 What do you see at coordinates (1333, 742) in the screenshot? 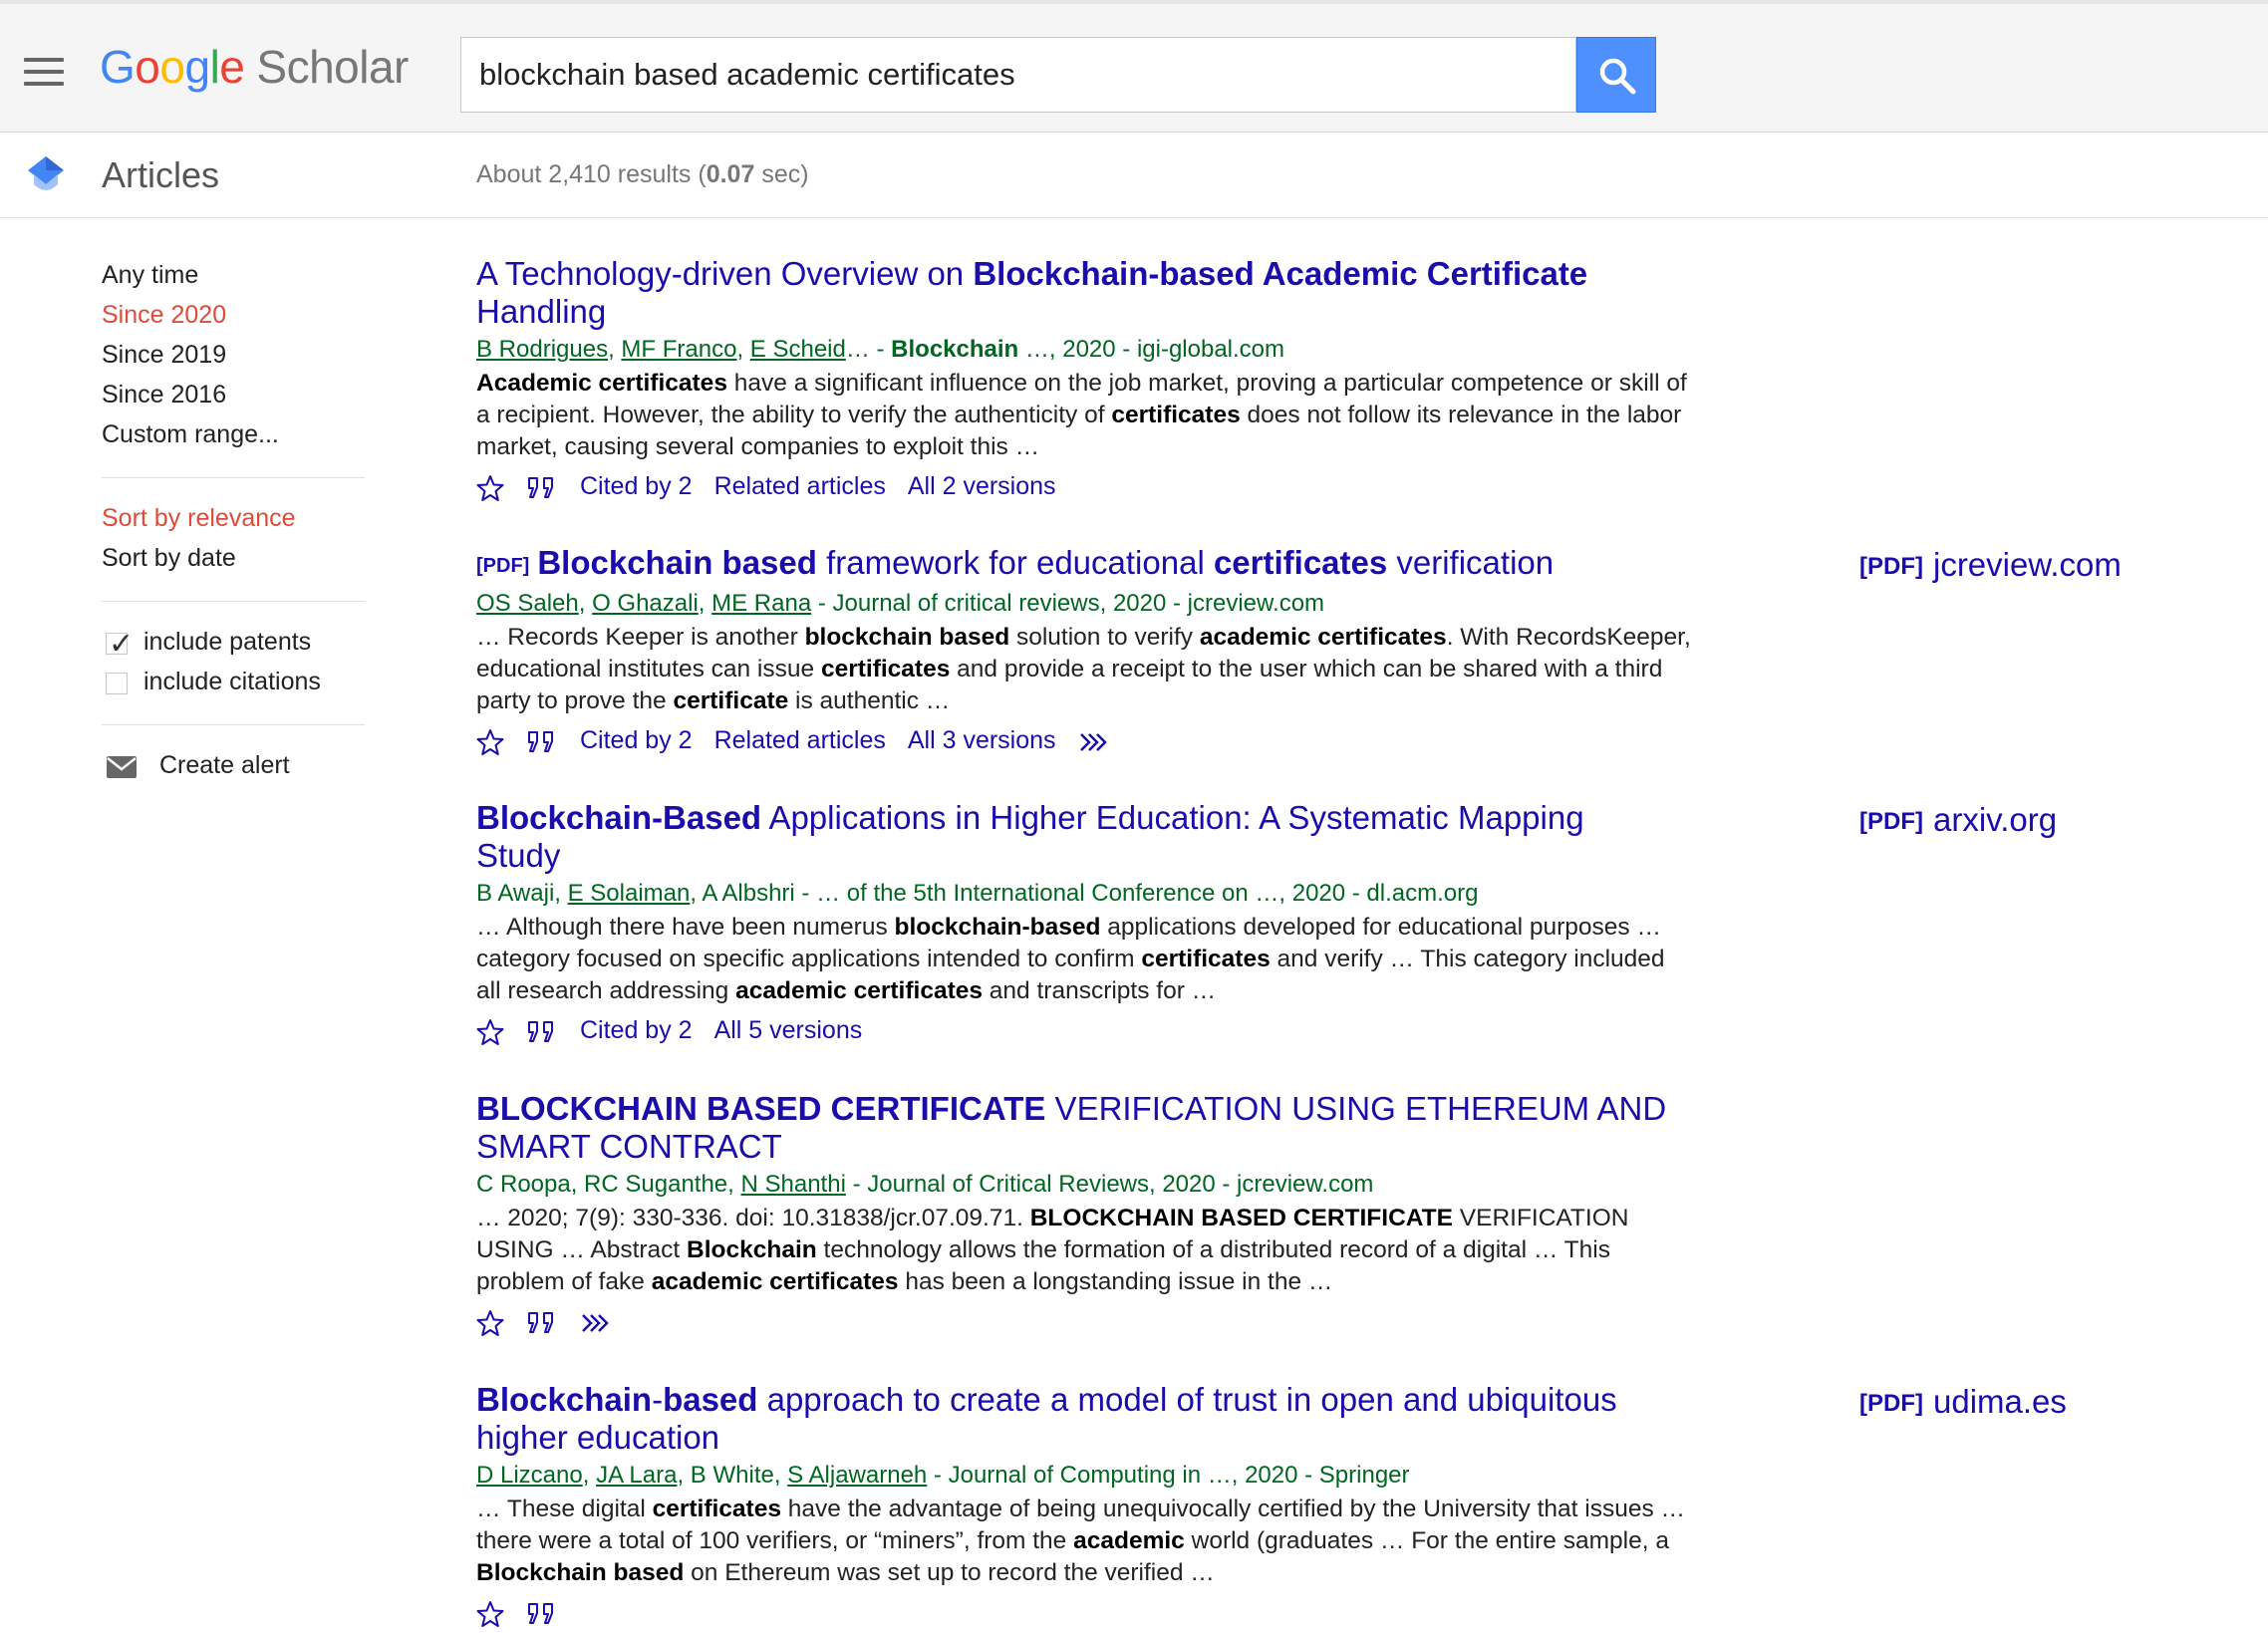
I see `result-actions: Cited by 2 Related articles All 3 versions` at bounding box center [1333, 742].